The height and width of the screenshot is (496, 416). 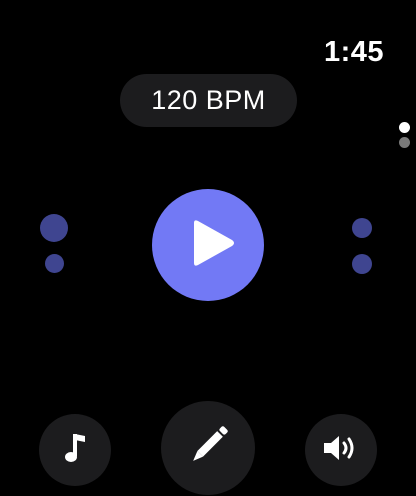 I want to click on music-button, so click(x=75, y=450).